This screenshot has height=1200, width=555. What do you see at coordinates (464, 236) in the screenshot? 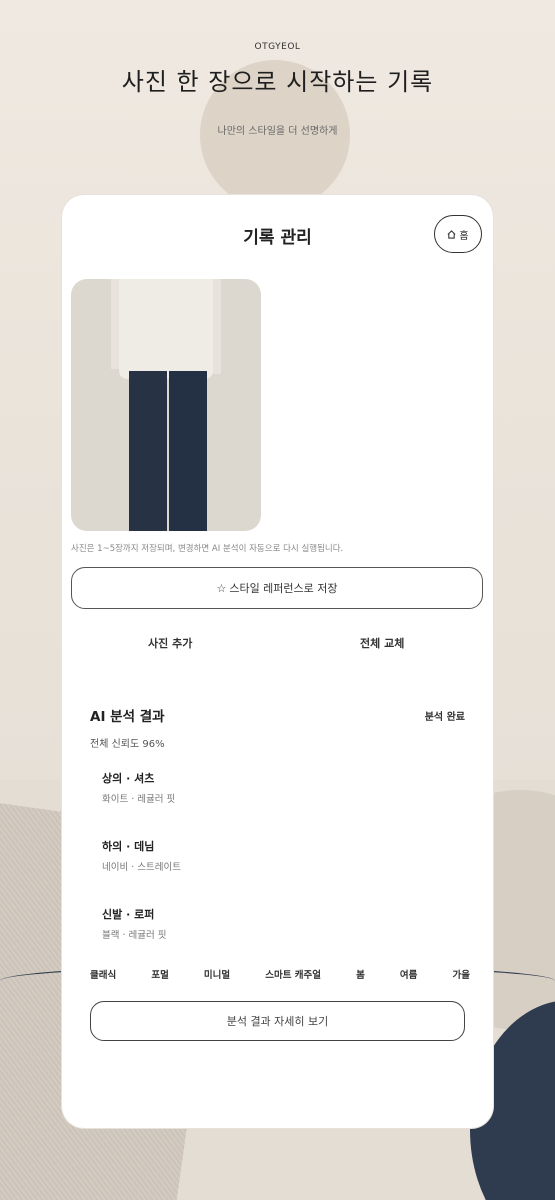
I see `home-label: 홈` at bounding box center [464, 236].